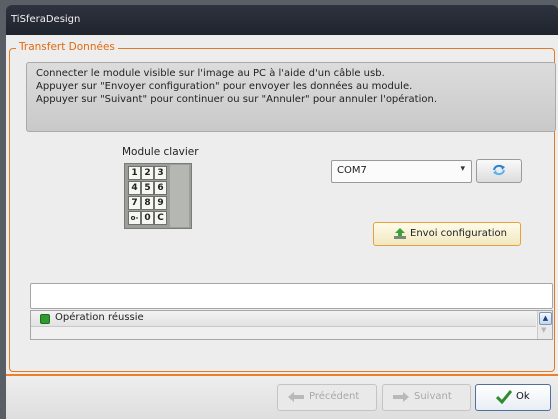 The height and width of the screenshot is (419, 558). Describe the element at coordinates (147, 188) in the screenshot. I see `key: 5` at that location.